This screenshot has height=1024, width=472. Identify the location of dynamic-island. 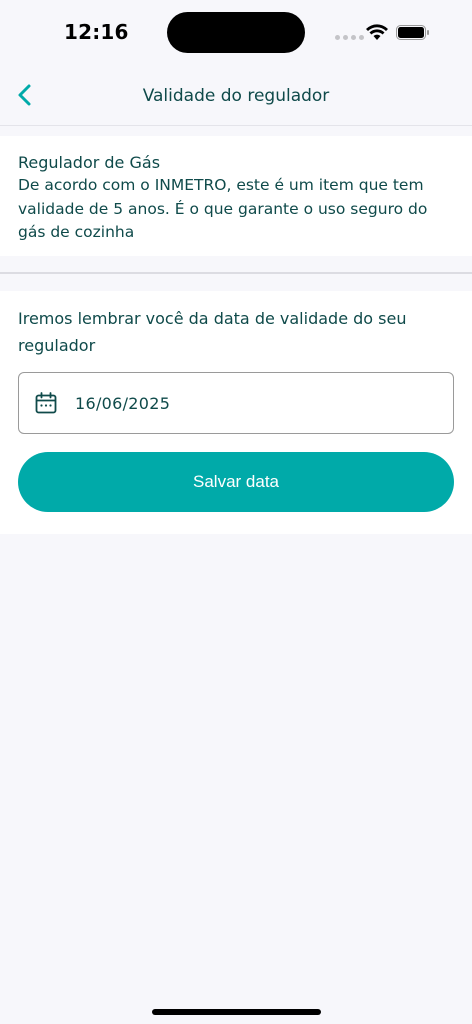
(236, 32).